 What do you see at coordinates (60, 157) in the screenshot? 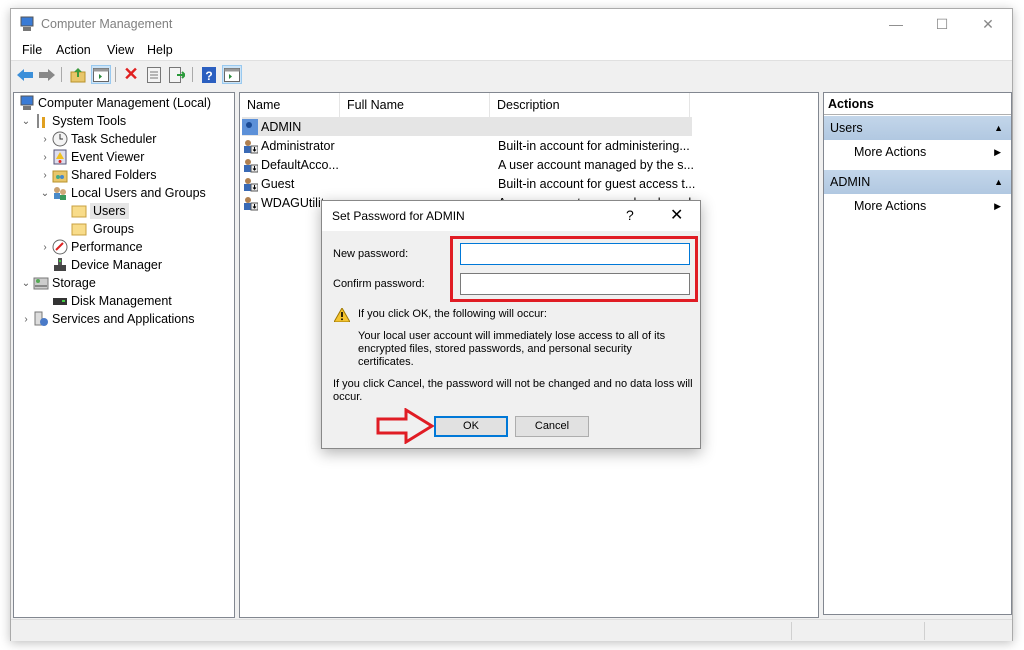
I see `event-viewer-icon` at bounding box center [60, 157].